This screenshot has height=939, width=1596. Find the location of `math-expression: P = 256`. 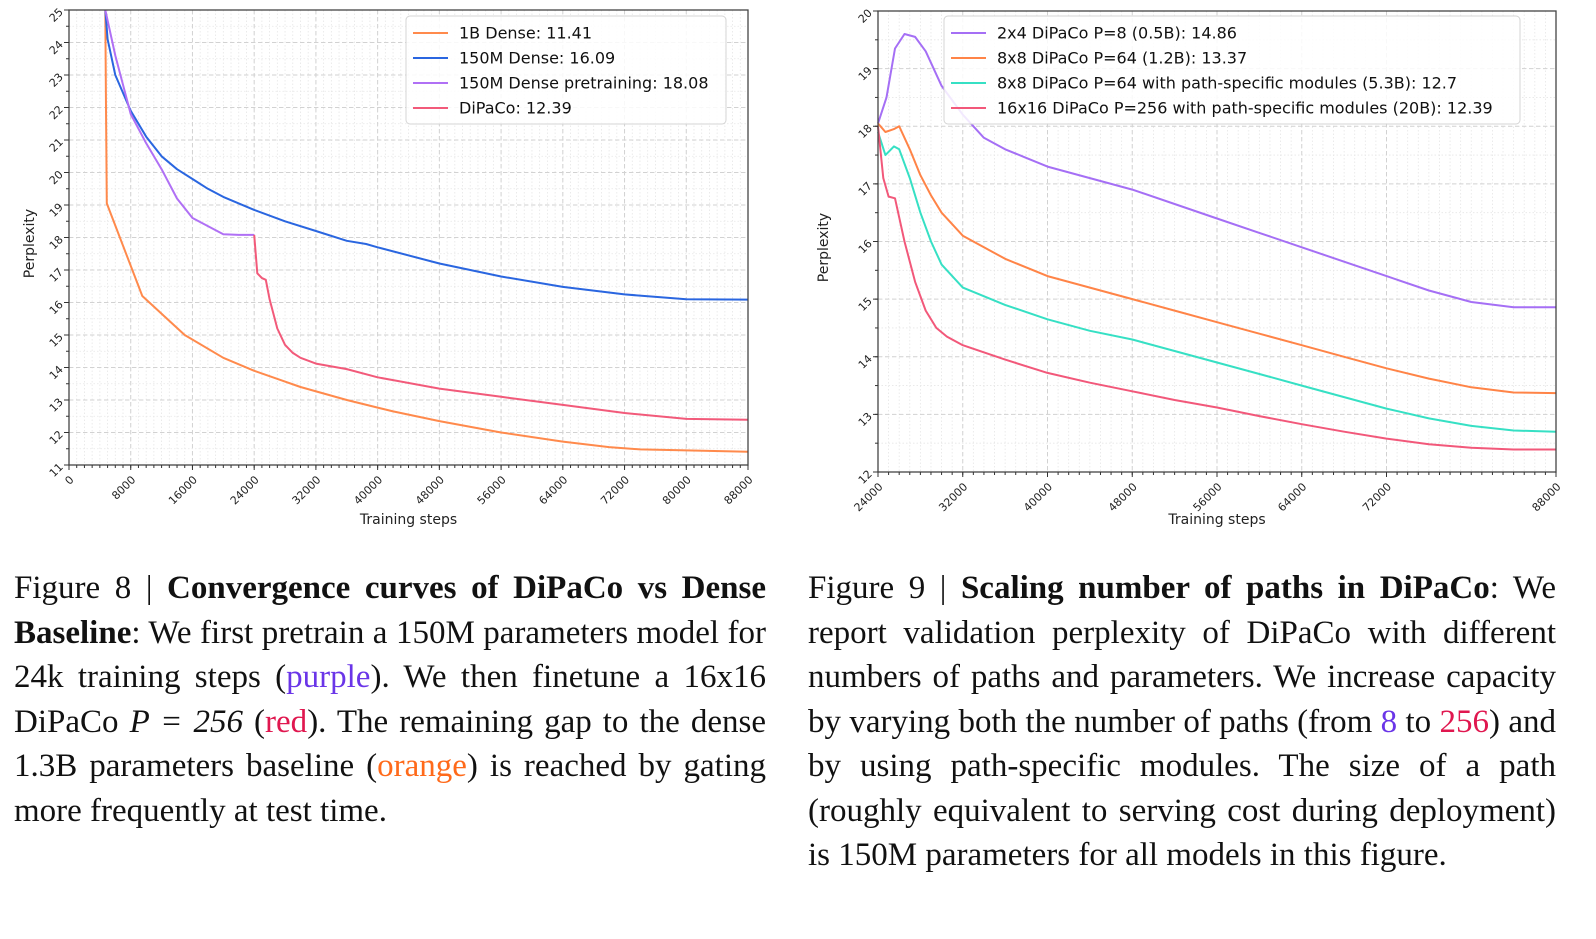

math-expression: P = 256 is located at coordinates (186, 721).